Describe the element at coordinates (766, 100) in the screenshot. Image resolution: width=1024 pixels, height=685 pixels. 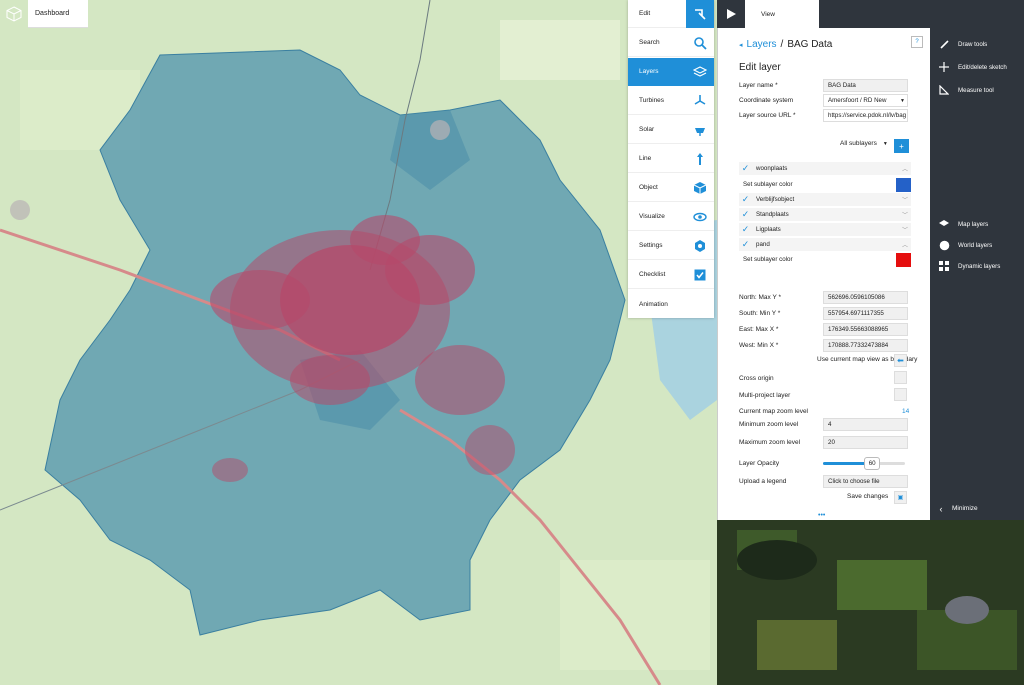
I see `coord-label: Coordinate system` at that location.